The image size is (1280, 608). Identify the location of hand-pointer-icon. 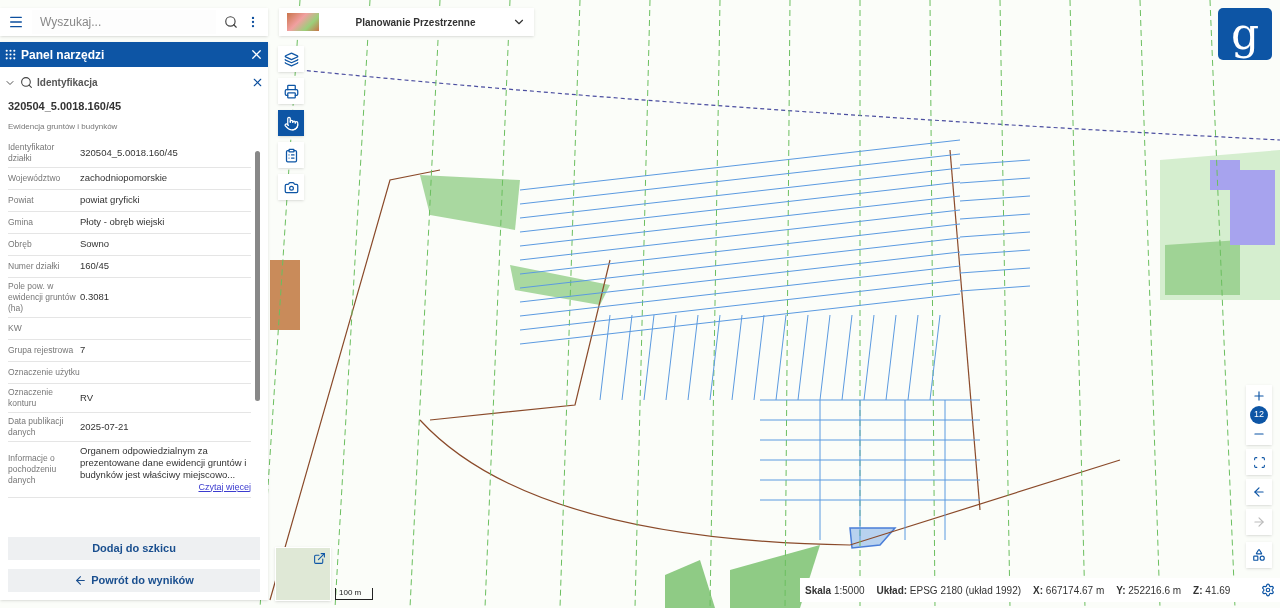
(291, 123).